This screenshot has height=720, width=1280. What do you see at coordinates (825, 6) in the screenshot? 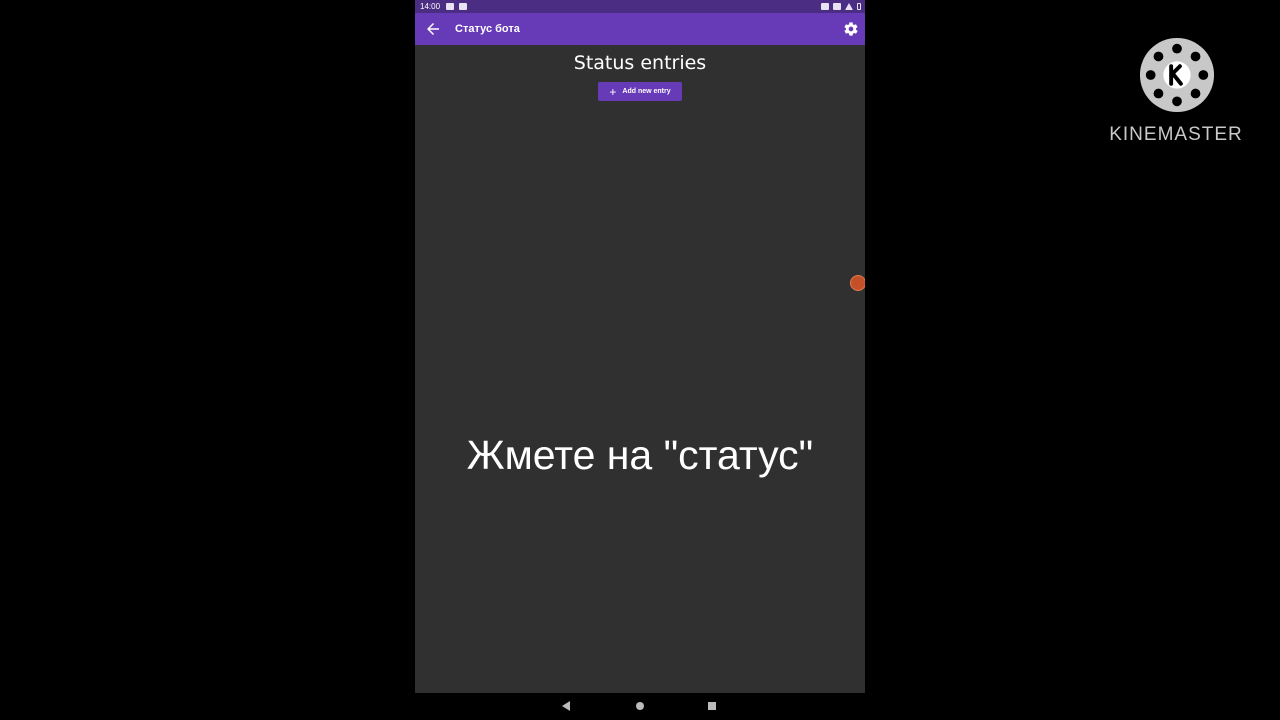
I see `cast-icon` at bounding box center [825, 6].